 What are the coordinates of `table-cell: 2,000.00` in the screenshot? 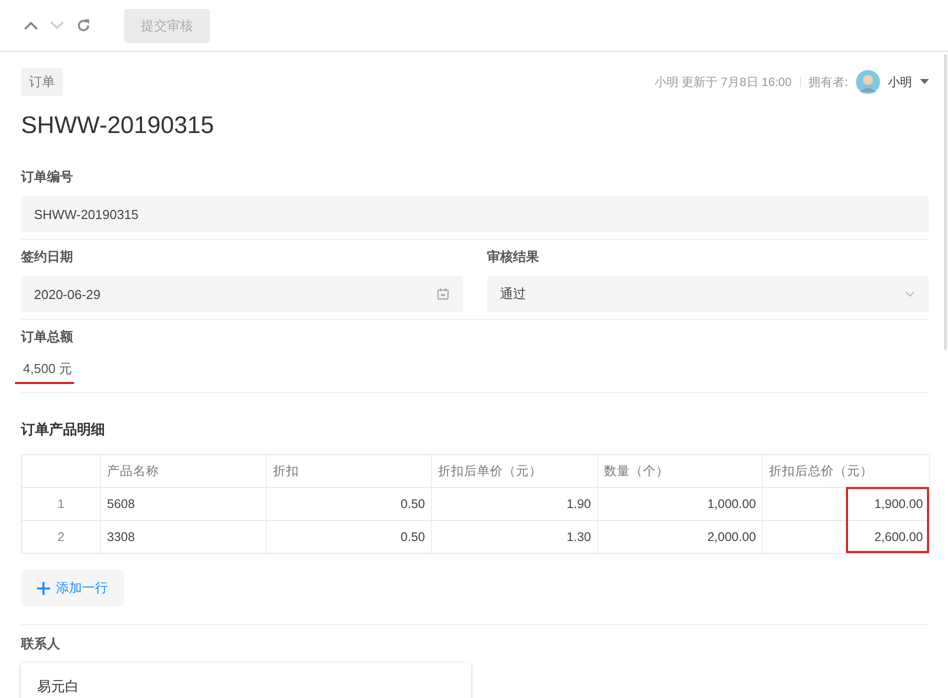 It's located at (680, 537).